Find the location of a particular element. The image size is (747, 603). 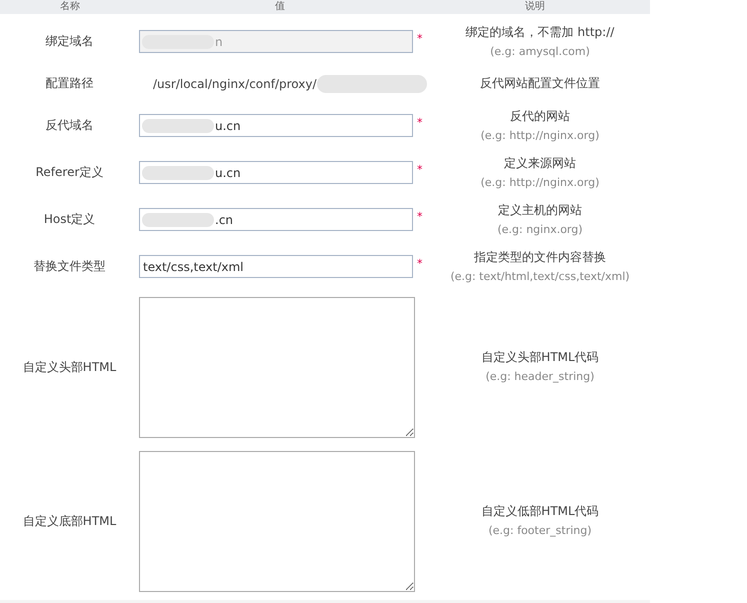

input-field: text/css,text/xml is located at coordinates (276, 266).